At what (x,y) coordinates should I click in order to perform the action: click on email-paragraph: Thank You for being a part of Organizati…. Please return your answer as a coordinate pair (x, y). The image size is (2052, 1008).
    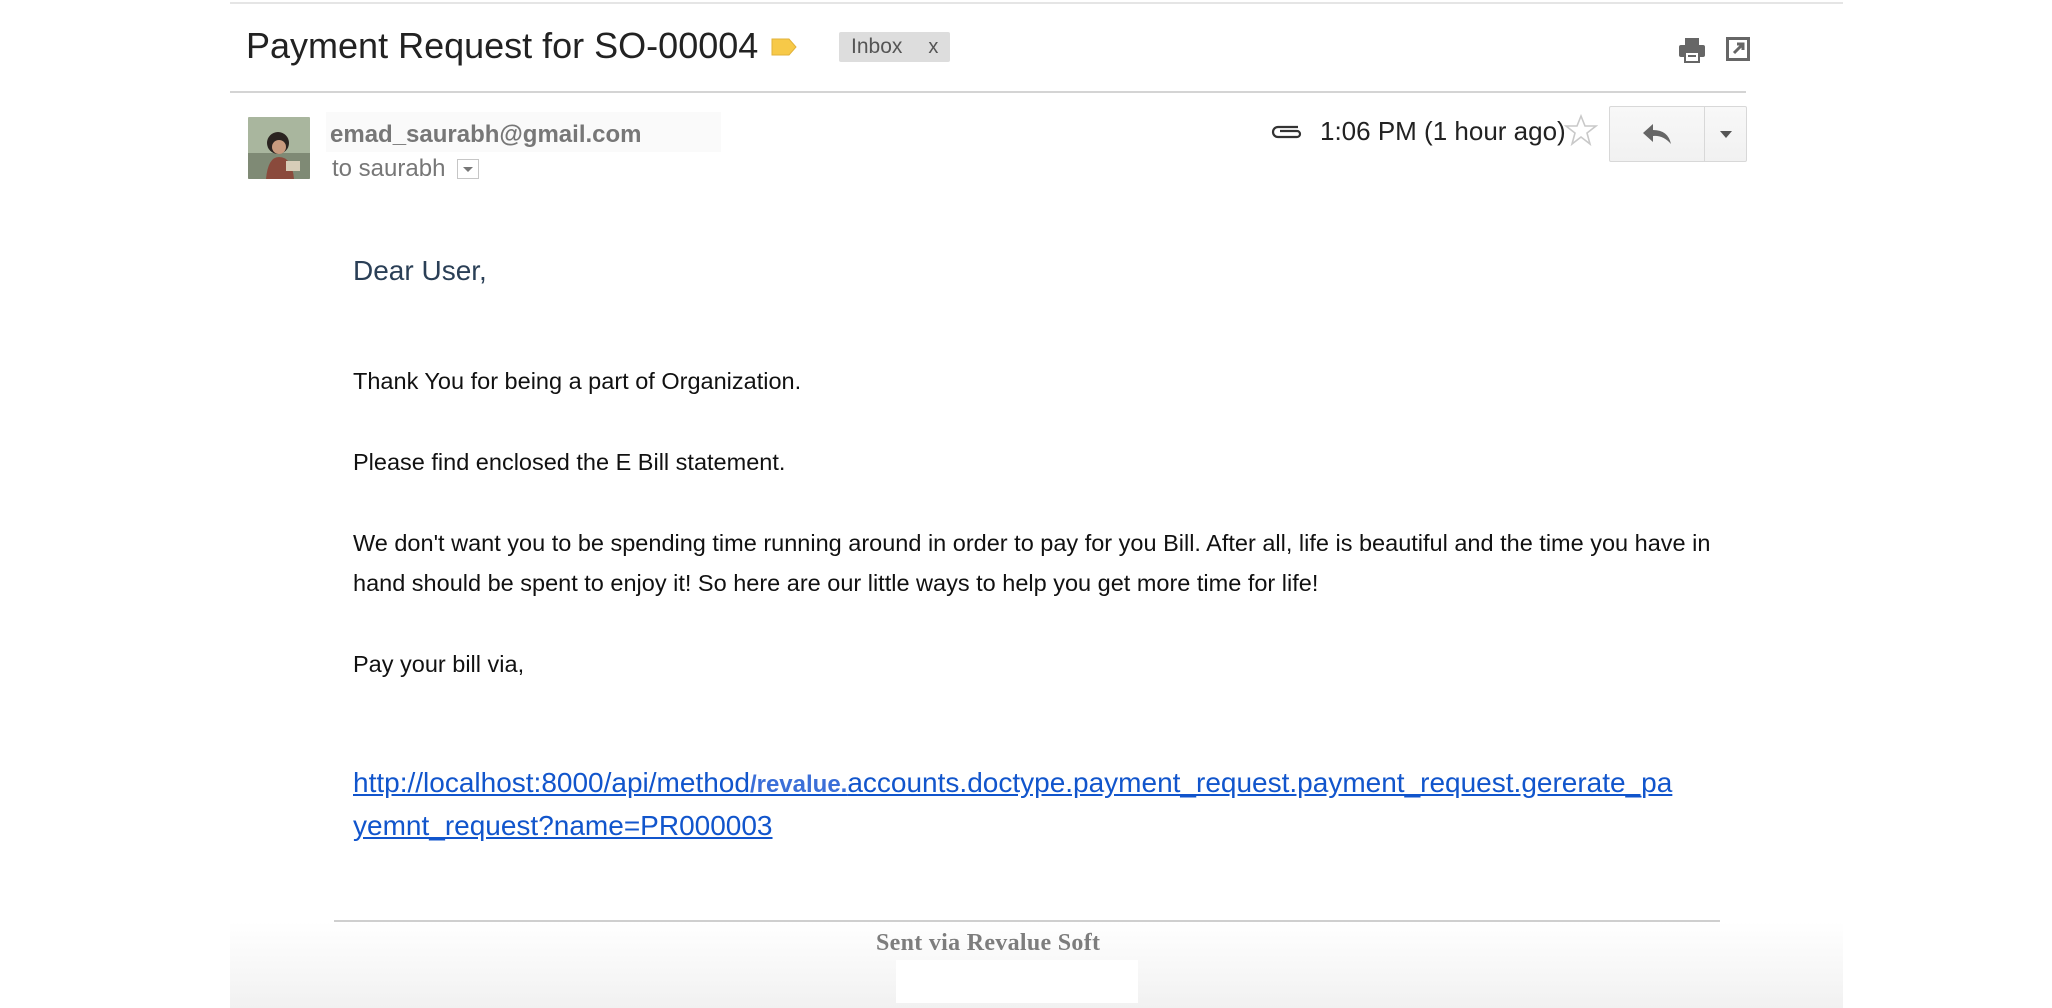
    Looking at the image, I should click on (577, 381).